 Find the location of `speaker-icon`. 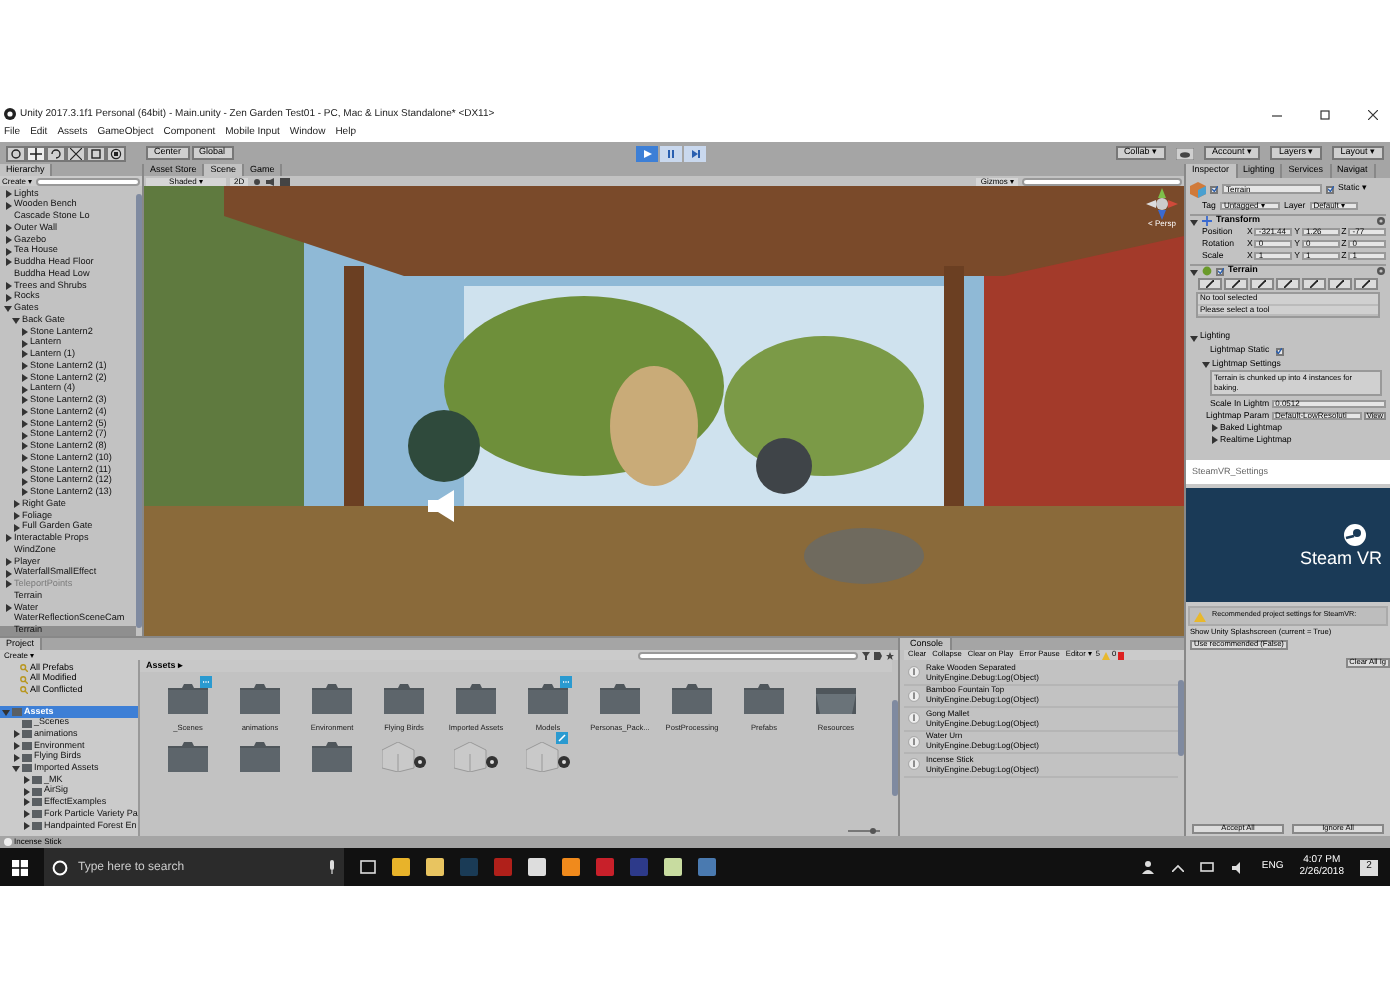

speaker-icon is located at coordinates (442, 506).